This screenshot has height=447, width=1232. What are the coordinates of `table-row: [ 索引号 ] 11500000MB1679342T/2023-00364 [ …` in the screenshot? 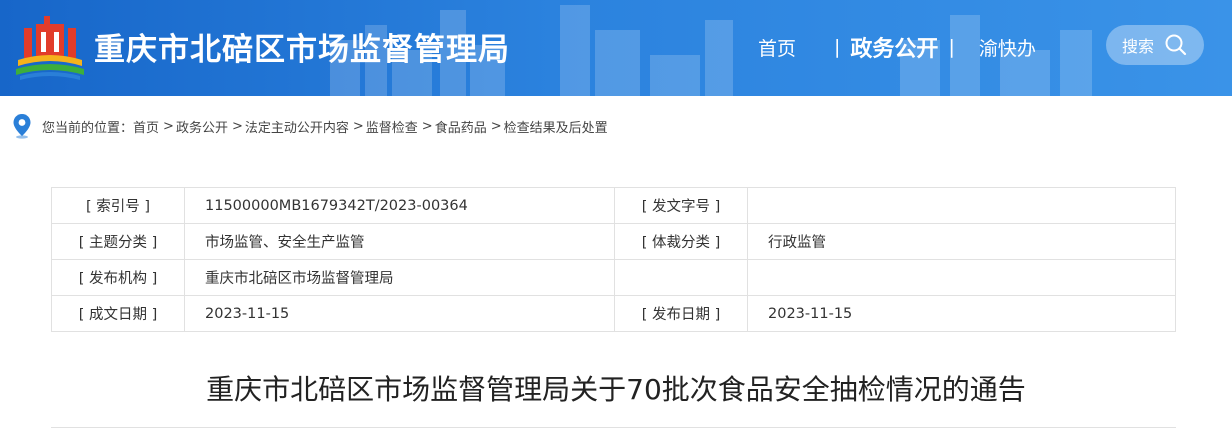 It's located at (613, 205).